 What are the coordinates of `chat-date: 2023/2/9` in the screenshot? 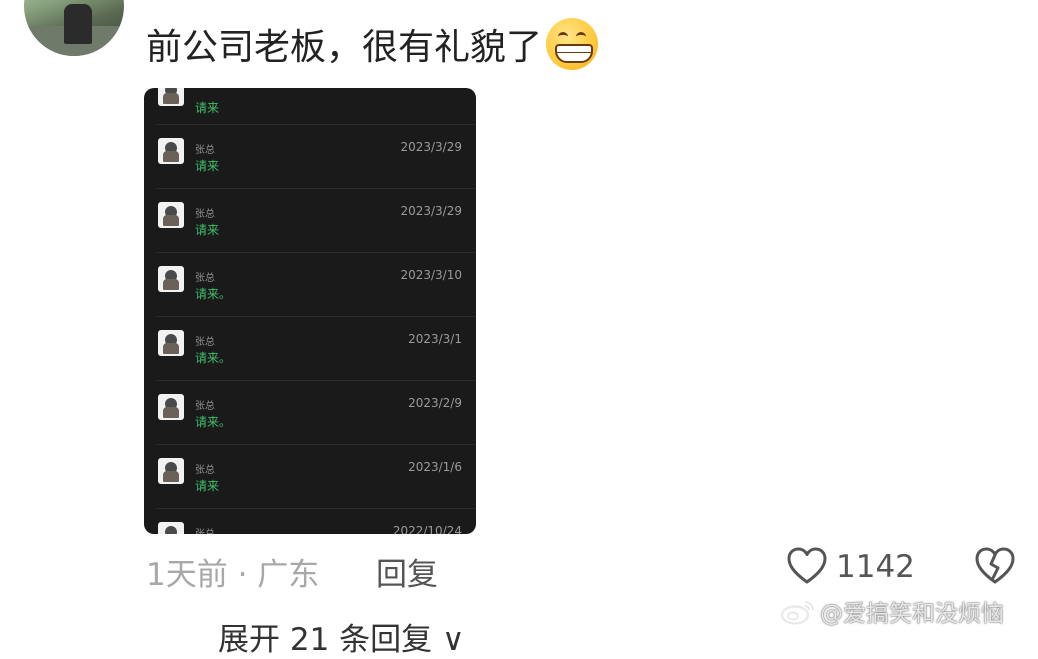 It's located at (435, 403).